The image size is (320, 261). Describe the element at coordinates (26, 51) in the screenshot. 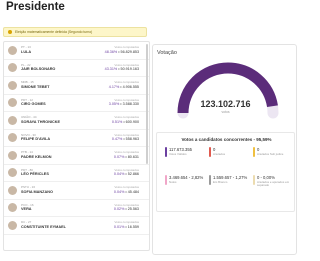

I see `candidate-name: LULA` at that location.